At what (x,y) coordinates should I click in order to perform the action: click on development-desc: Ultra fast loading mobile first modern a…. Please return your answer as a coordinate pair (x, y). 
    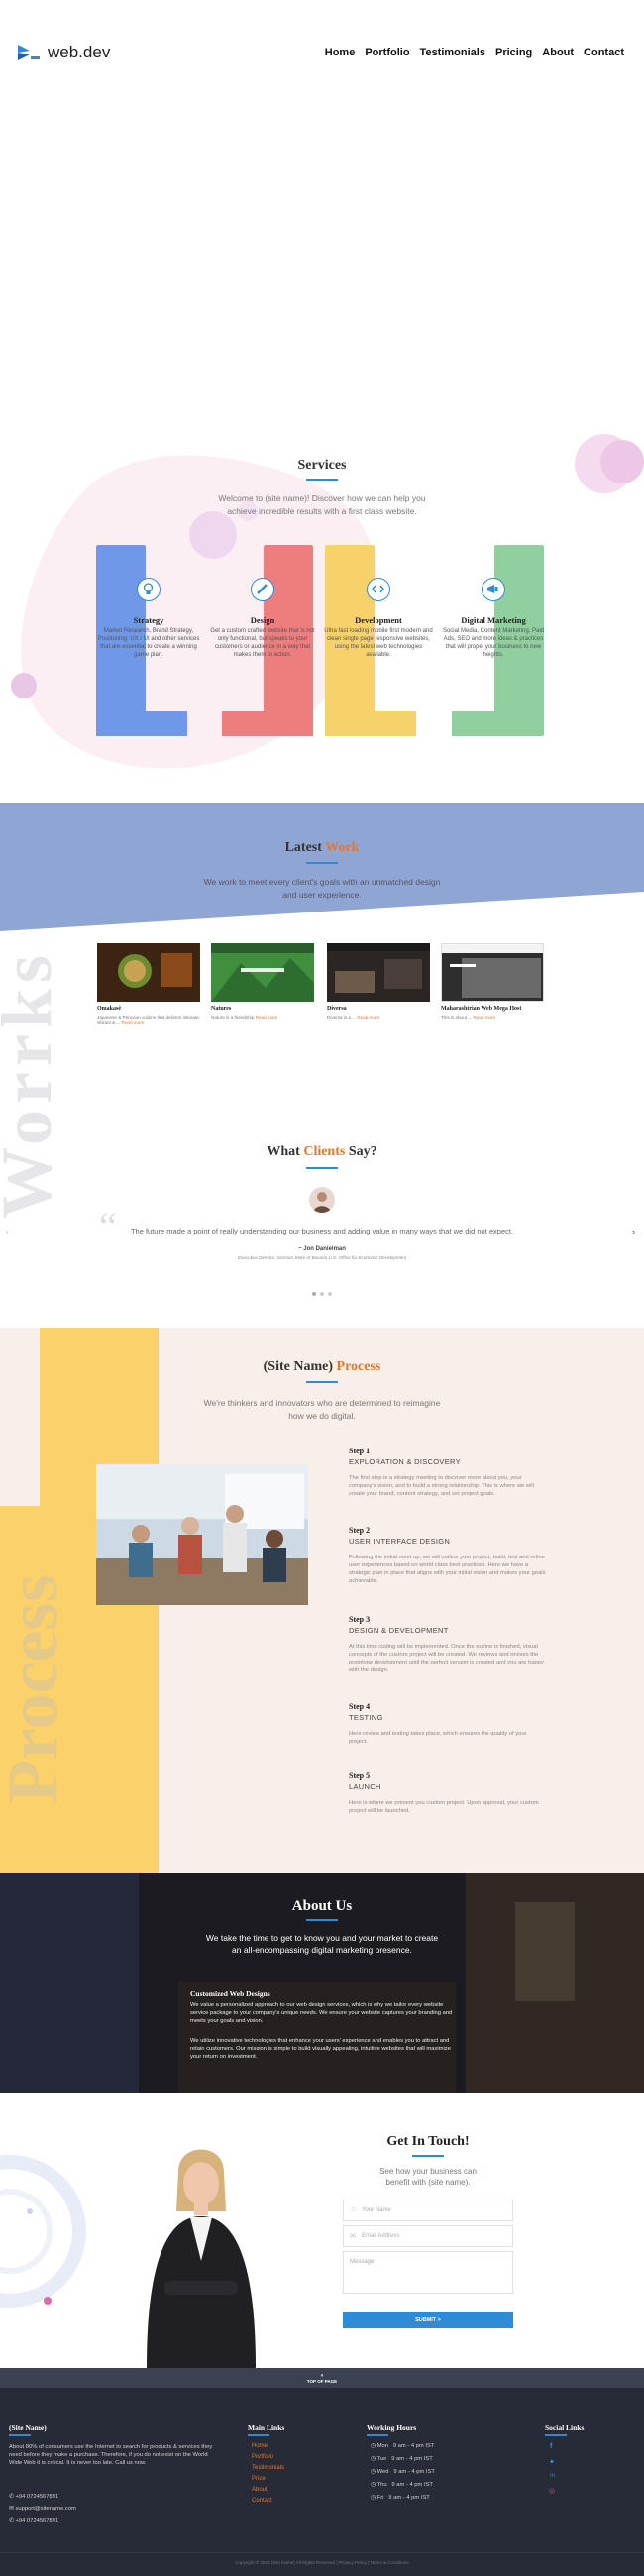
    Looking at the image, I should click on (379, 643).